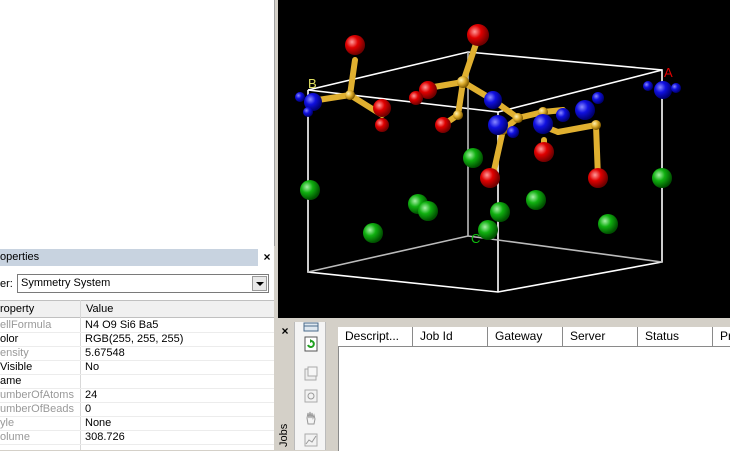  I want to click on property-value: 24, so click(91, 395).